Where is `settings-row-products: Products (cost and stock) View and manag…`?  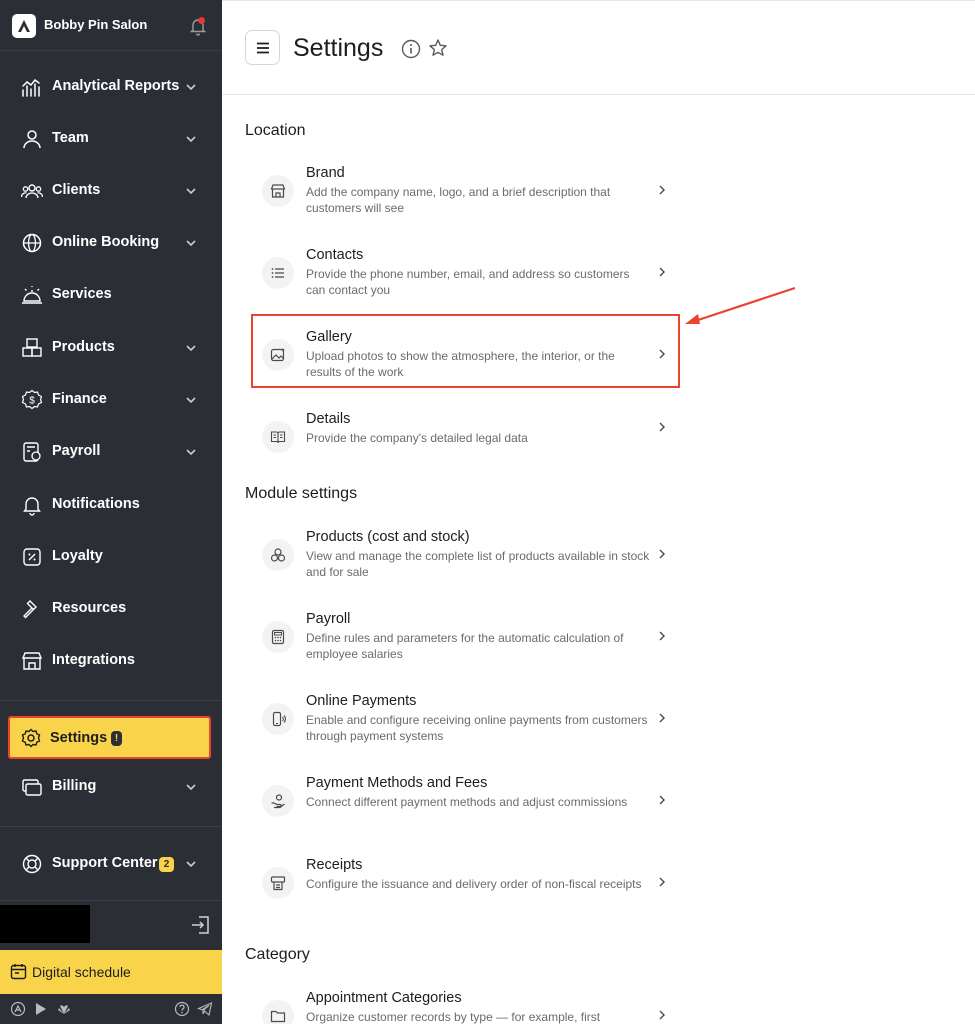
settings-row-products: Products (cost and stock) View and manag… is located at coordinates (465, 561).